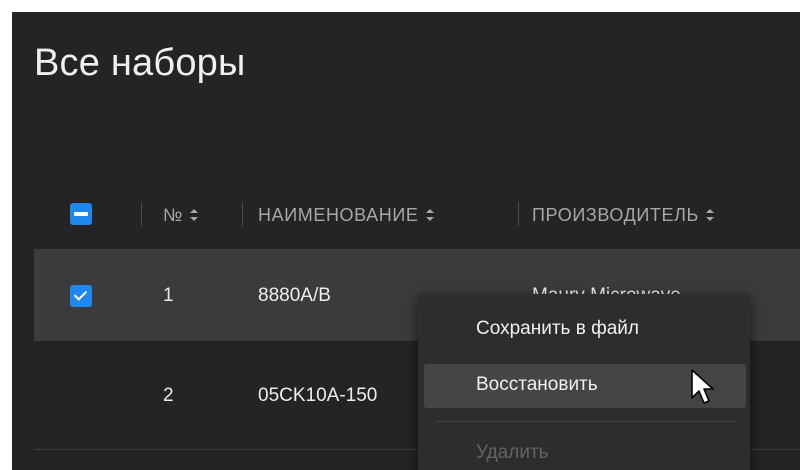  I want to click on column-header-name: НАИМЕНОВАНИЕ, so click(346, 215).